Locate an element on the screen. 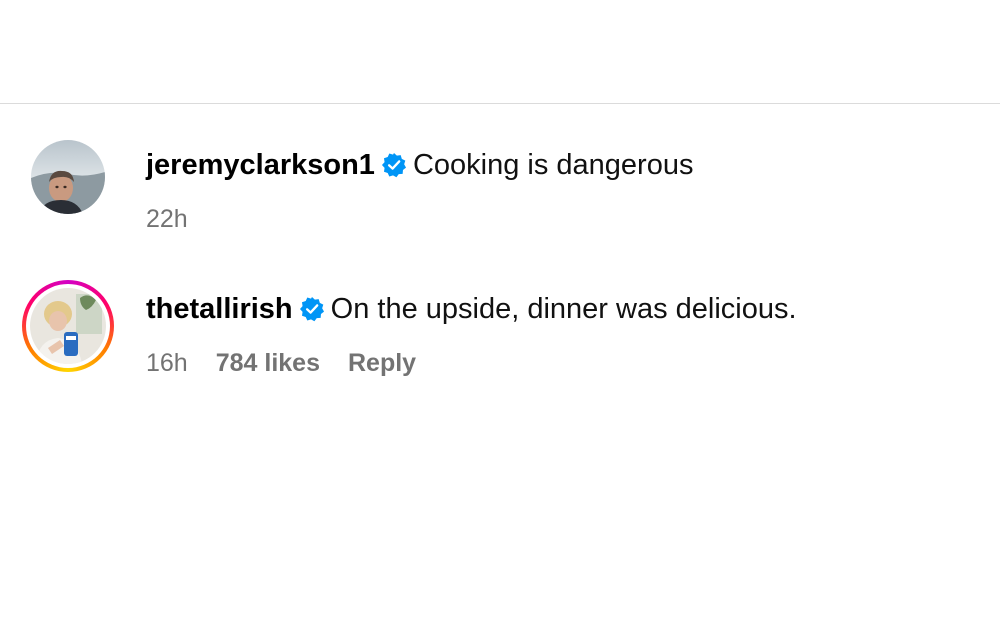  comment-text: On the upside, dinner was delicious. is located at coordinates (563, 309).